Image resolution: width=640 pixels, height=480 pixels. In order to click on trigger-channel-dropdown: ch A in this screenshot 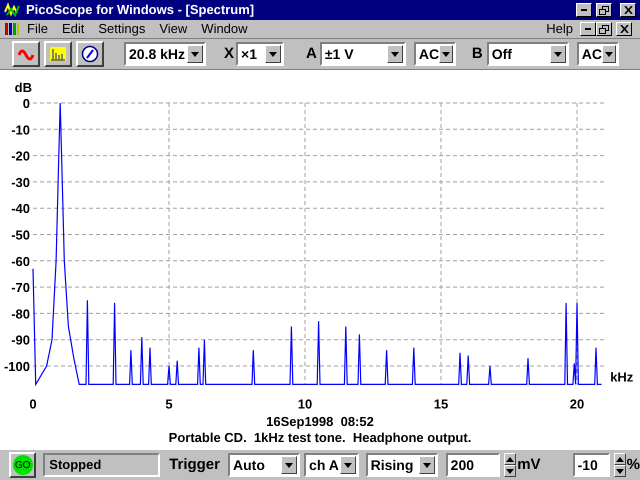, I will do `click(331, 465)`.